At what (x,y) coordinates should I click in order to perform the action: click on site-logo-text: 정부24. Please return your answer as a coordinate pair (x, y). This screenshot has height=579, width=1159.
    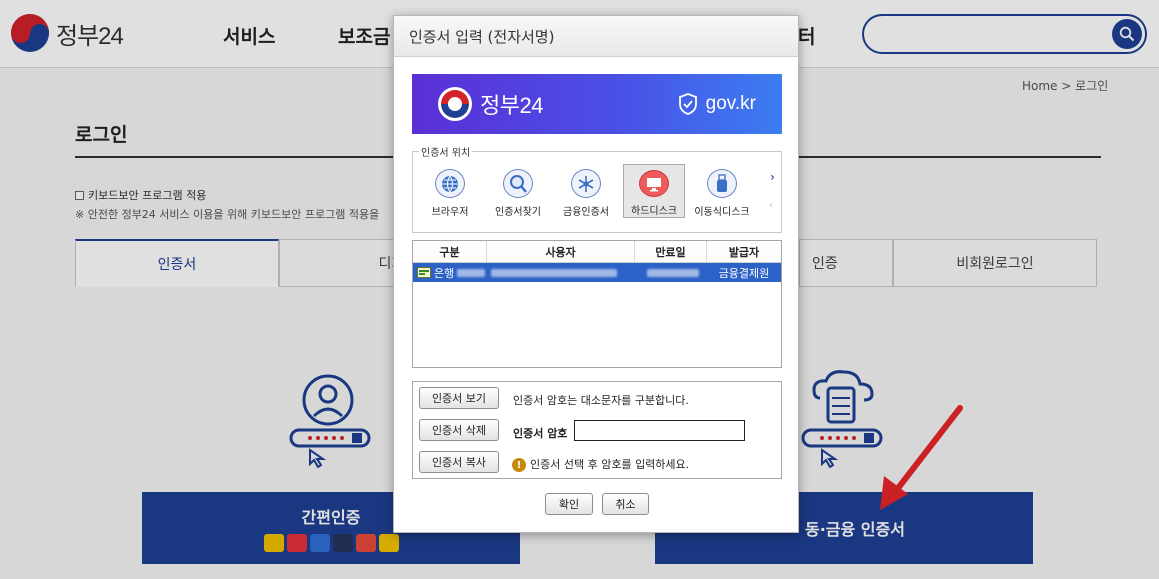
    Looking at the image, I should click on (90, 36).